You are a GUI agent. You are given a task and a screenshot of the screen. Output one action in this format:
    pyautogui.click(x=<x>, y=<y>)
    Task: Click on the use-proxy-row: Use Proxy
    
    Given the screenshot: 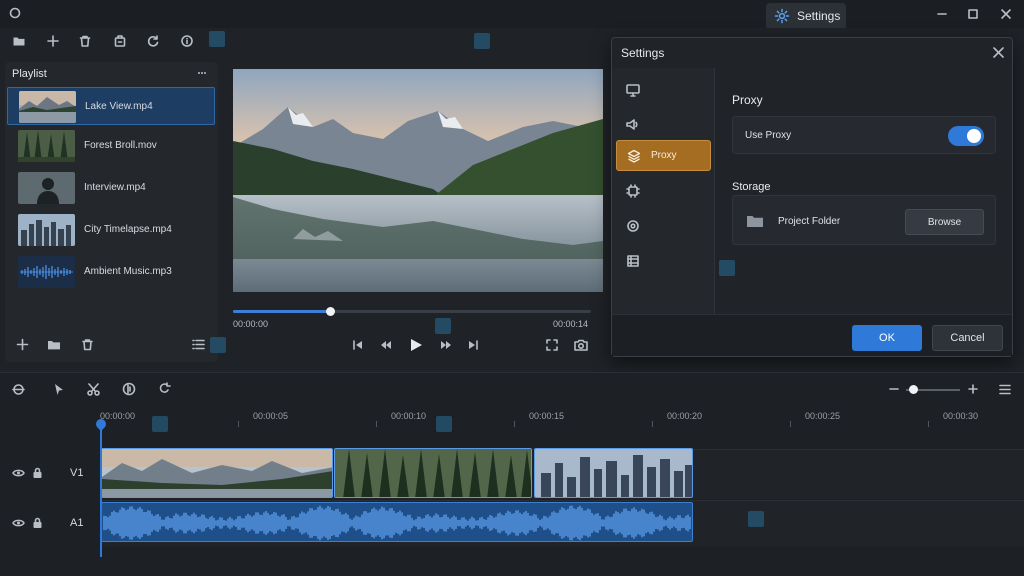 What is the action you would take?
    pyautogui.click(x=864, y=135)
    